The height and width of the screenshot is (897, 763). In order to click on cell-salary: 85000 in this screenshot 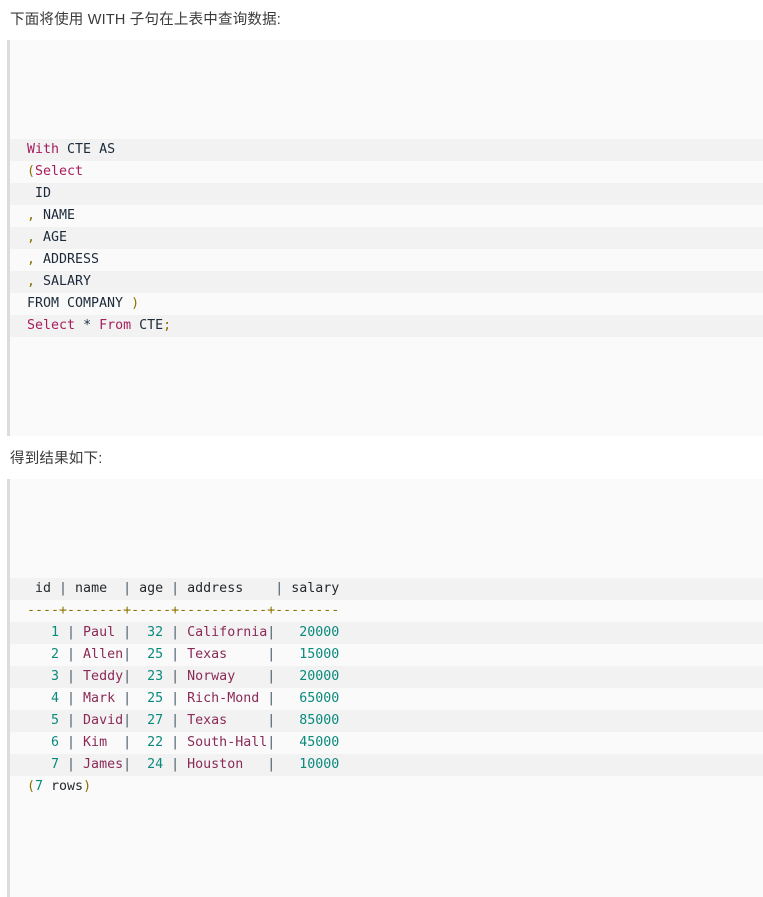, I will do `click(307, 720)`.